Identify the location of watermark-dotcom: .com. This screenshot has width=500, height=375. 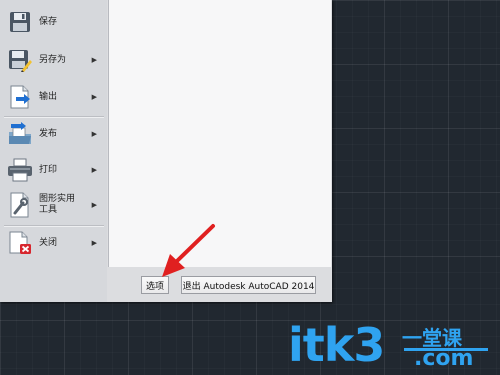
(444, 358).